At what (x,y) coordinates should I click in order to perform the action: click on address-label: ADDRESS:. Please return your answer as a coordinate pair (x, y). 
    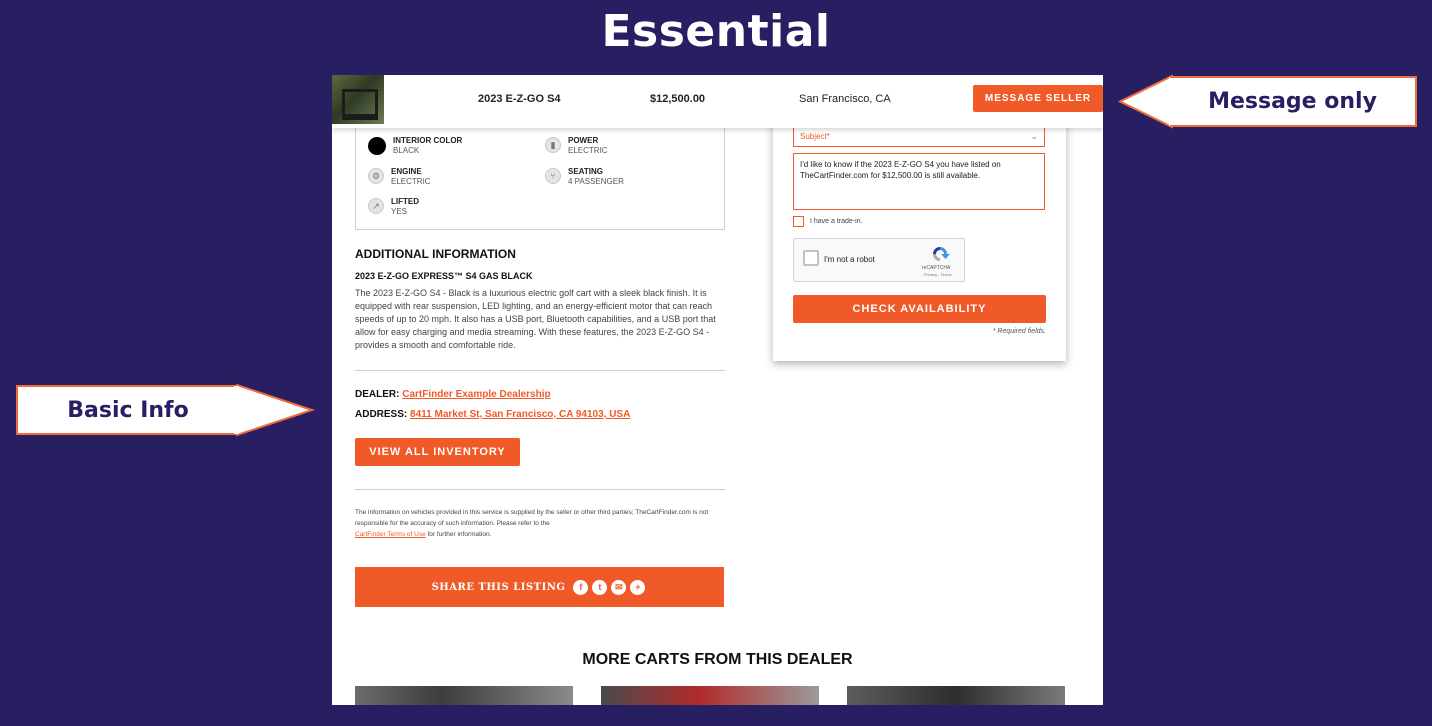
    Looking at the image, I should click on (381, 414).